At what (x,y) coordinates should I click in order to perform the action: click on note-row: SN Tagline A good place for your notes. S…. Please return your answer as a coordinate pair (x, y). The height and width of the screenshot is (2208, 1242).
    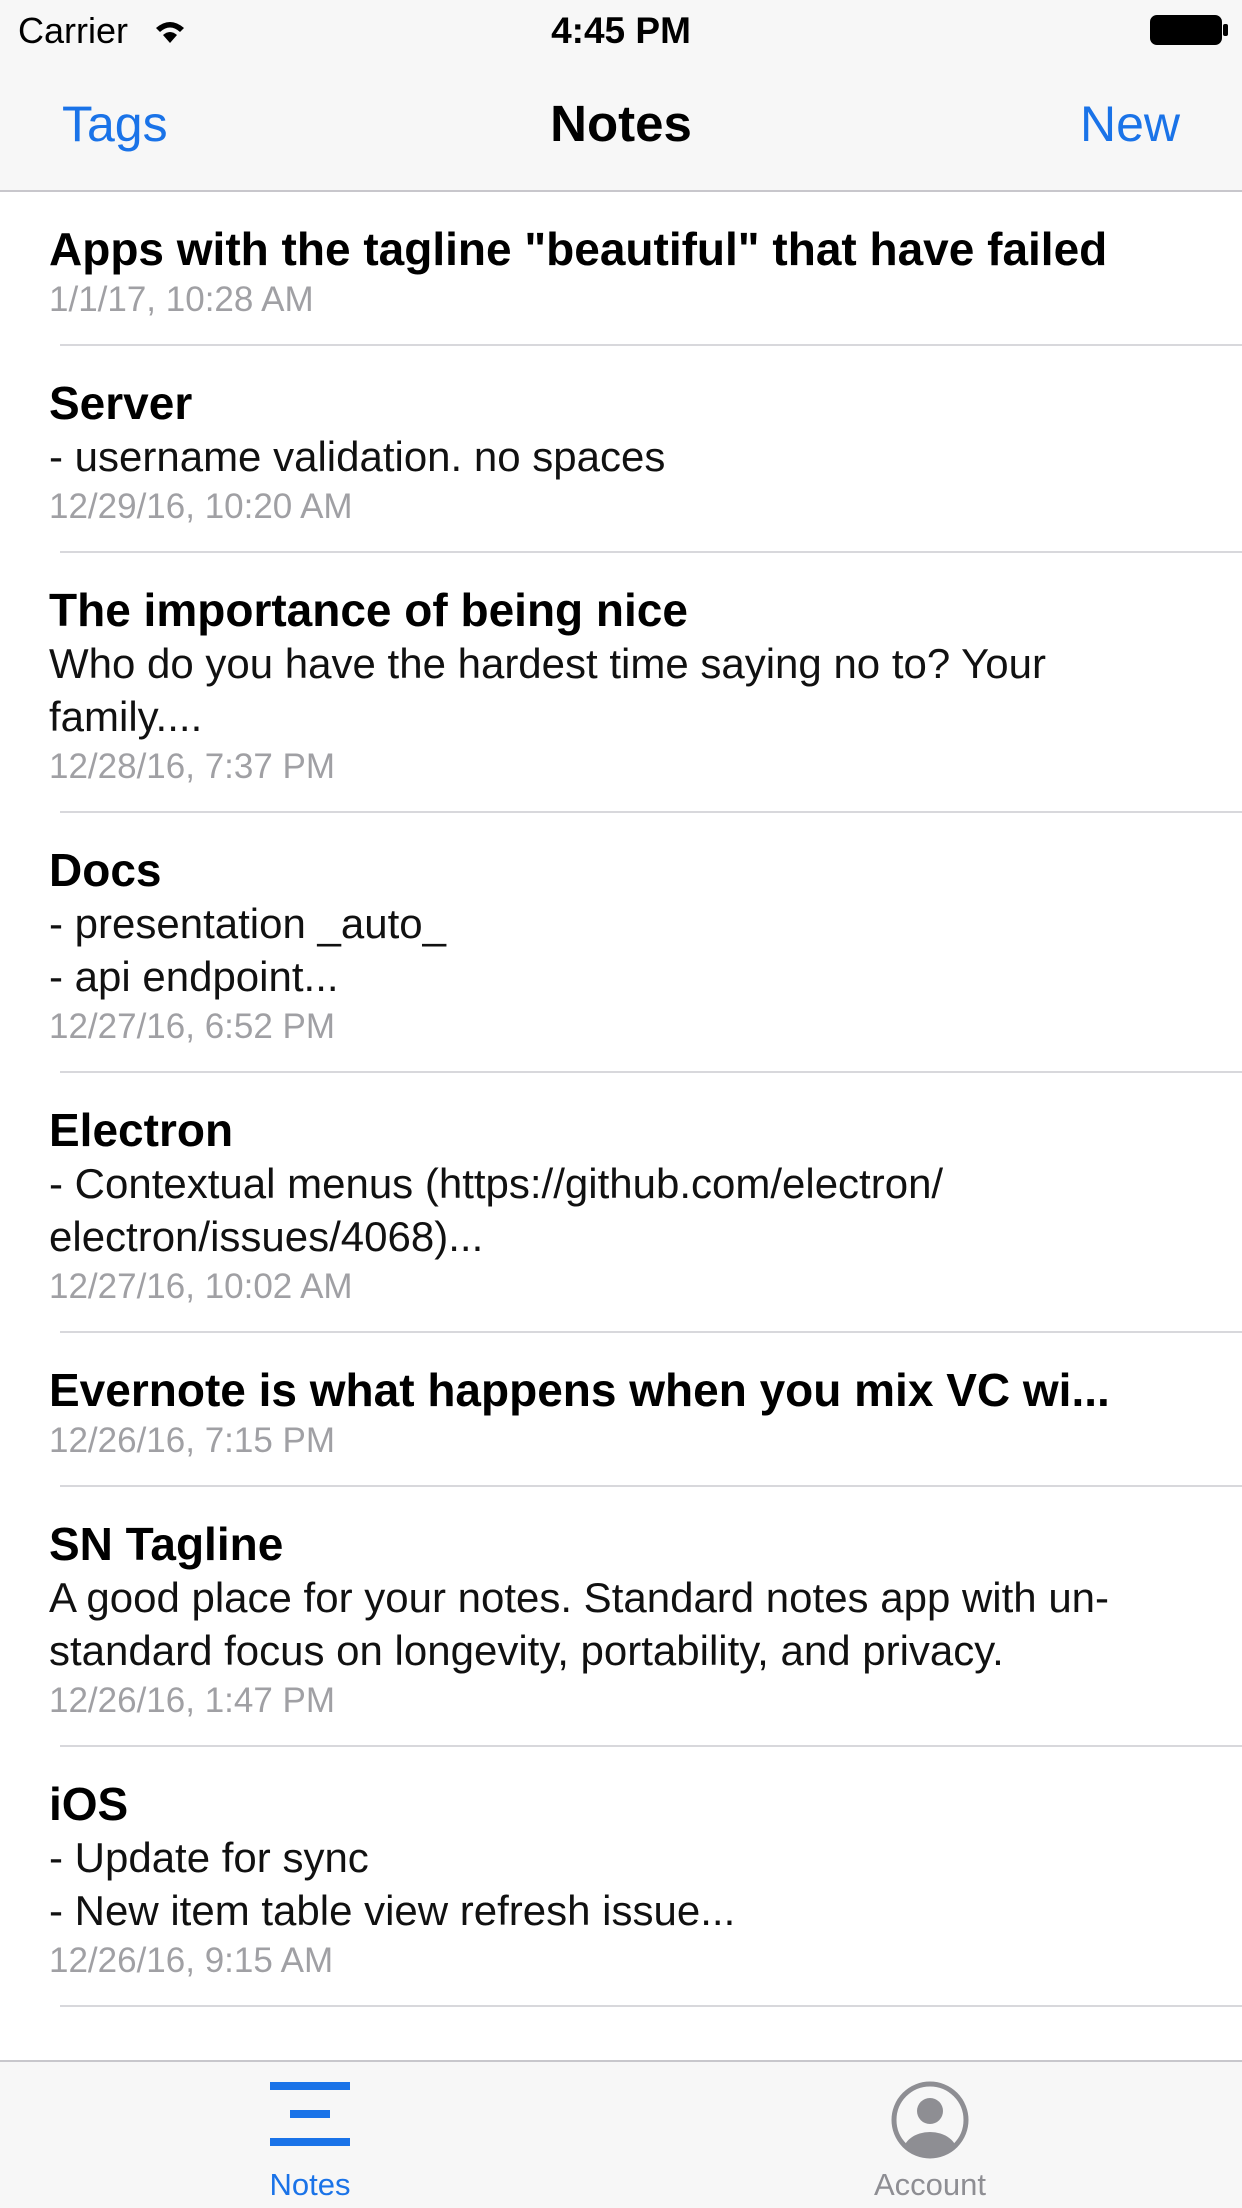
    Looking at the image, I should click on (621, 1617).